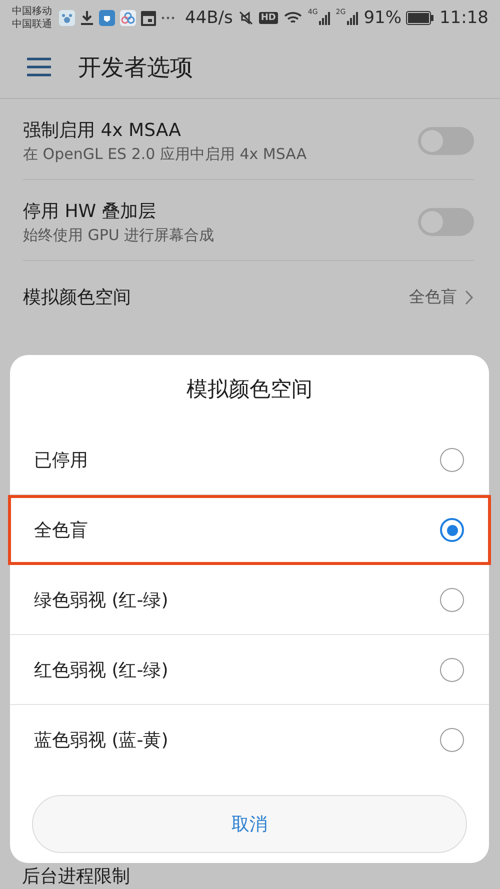 The width and height of the screenshot is (500, 889). Describe the element at coordinates (77, 297) in the screenshot. I see `setting-title: 模拟颜色空间` at that location.